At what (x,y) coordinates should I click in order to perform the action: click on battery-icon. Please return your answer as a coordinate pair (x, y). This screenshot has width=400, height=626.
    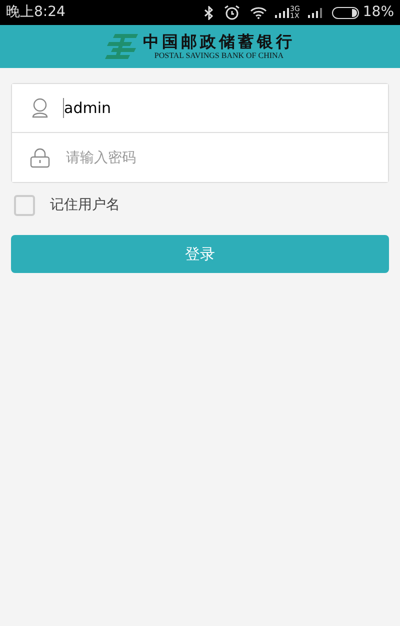
    Looking at the image, I should click on (345, 12).